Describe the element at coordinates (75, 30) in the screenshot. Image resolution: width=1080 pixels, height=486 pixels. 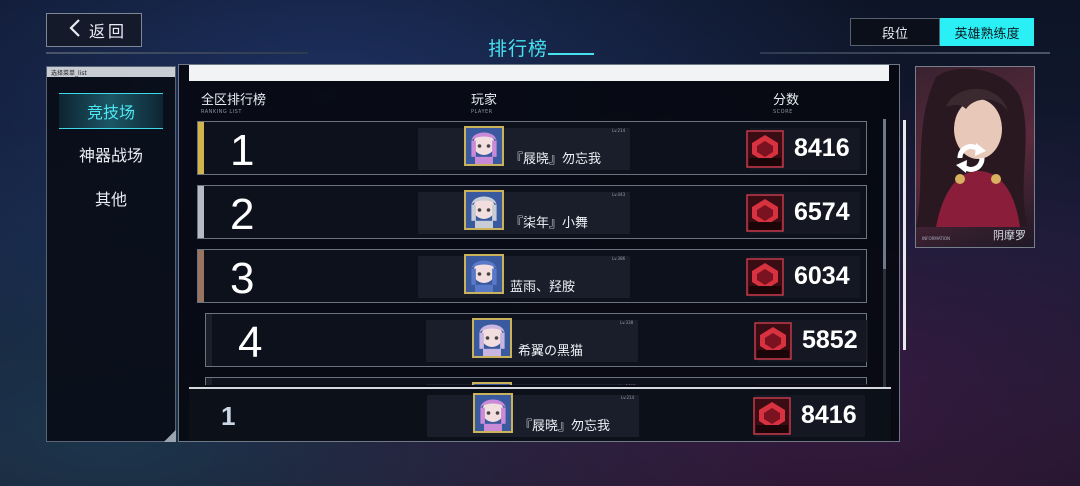
I see `chevron-left-icon` at that location.